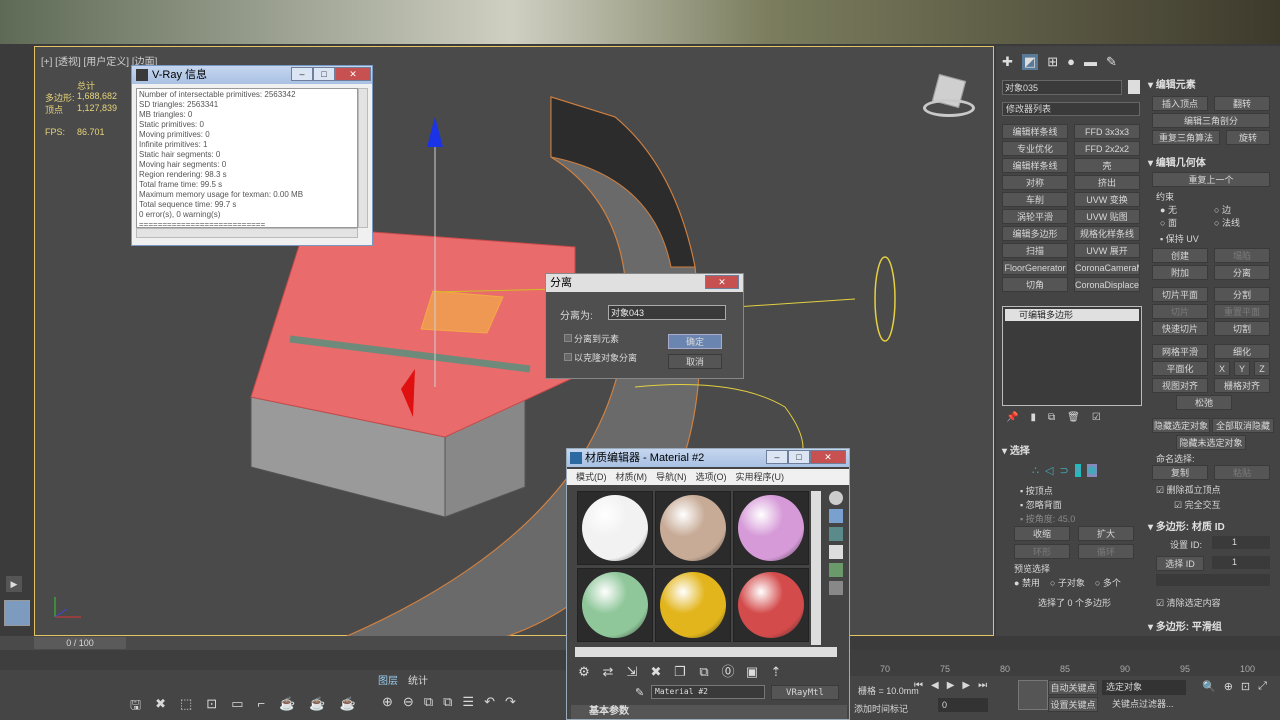 The height and width of the screenshot is (720, 1280). Describe the element at coordinates (680, 672) in the screenshot. I see `copy-material-icon: ❐` at that location.